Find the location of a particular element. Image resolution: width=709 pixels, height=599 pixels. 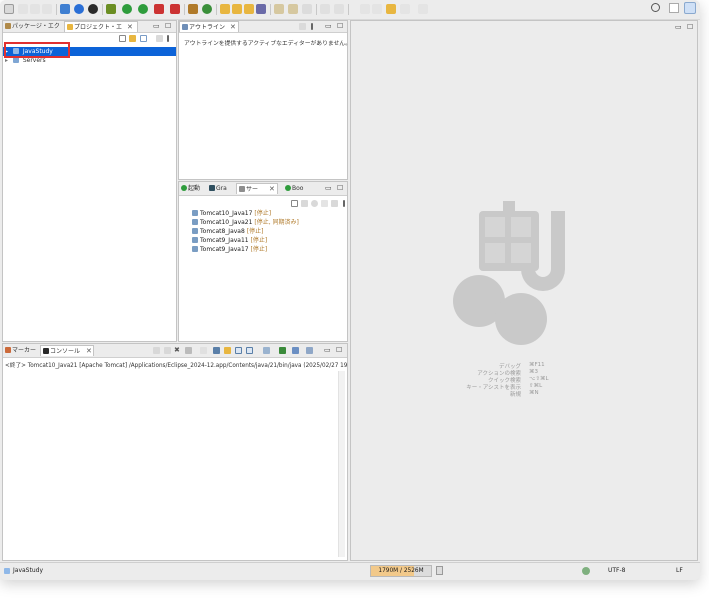

console-tab-bar: マーカー コンソール ✕ ✖ ▭ ☐ is located at coordinates (175, 351).